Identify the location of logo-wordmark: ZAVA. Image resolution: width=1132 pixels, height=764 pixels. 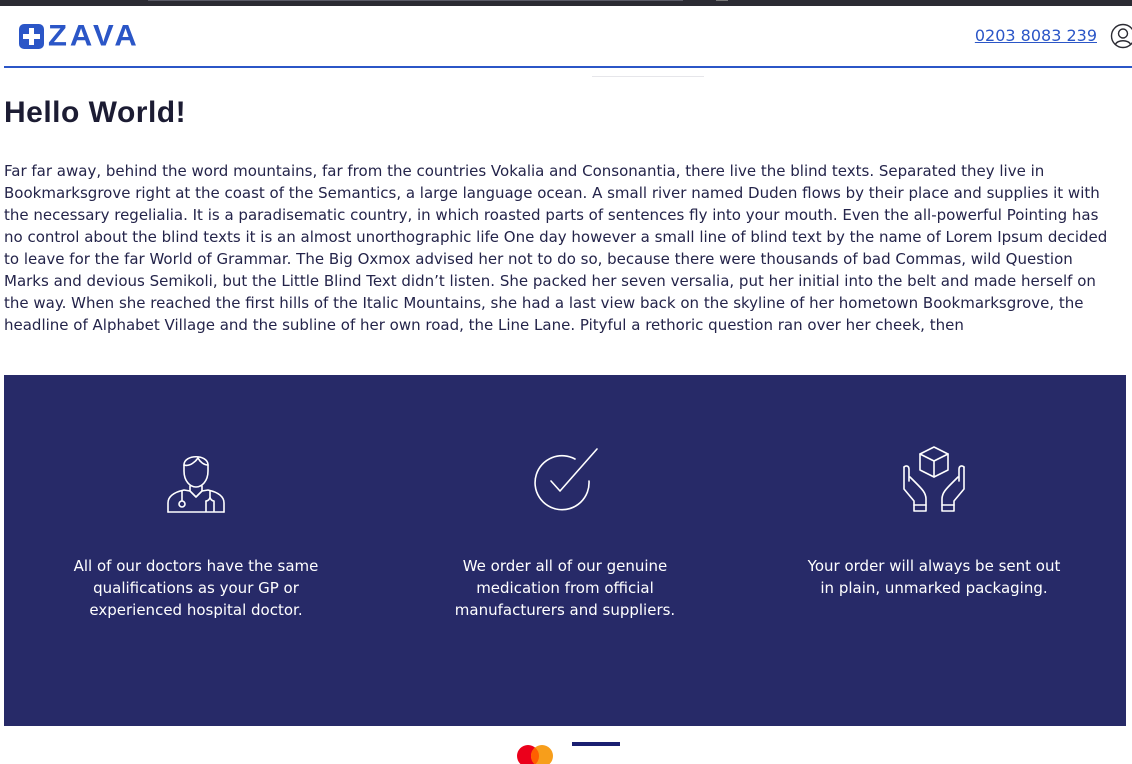
(94, 36).